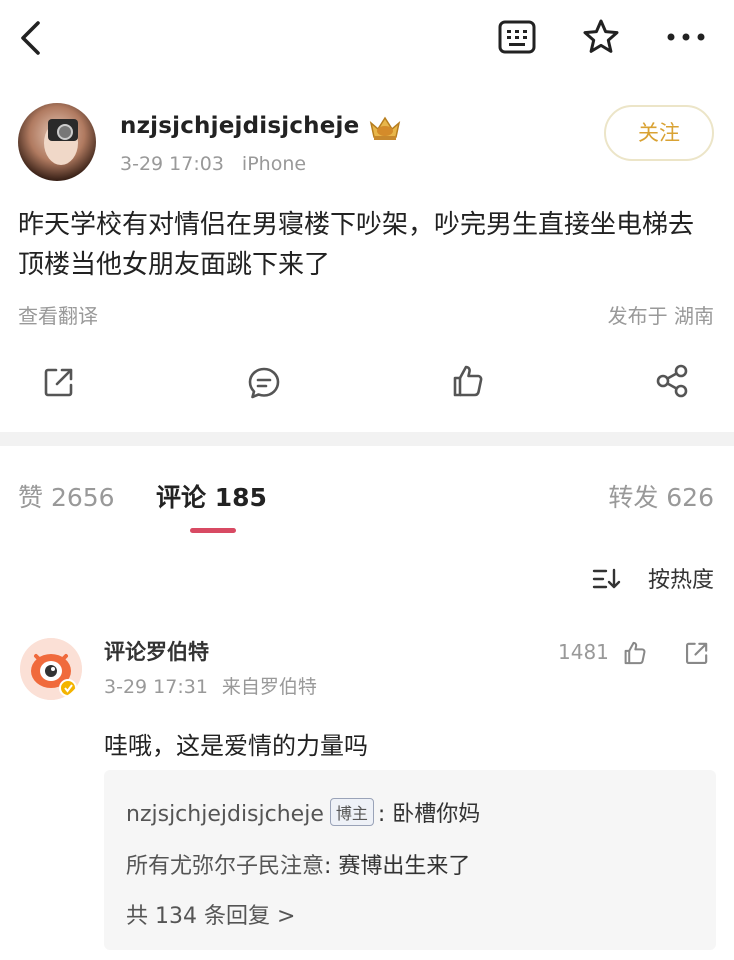 This screenshot has width=734, height=960. I want to click on comment-text: 哇哦，这是爱情的力量吗, so click(236, 746).